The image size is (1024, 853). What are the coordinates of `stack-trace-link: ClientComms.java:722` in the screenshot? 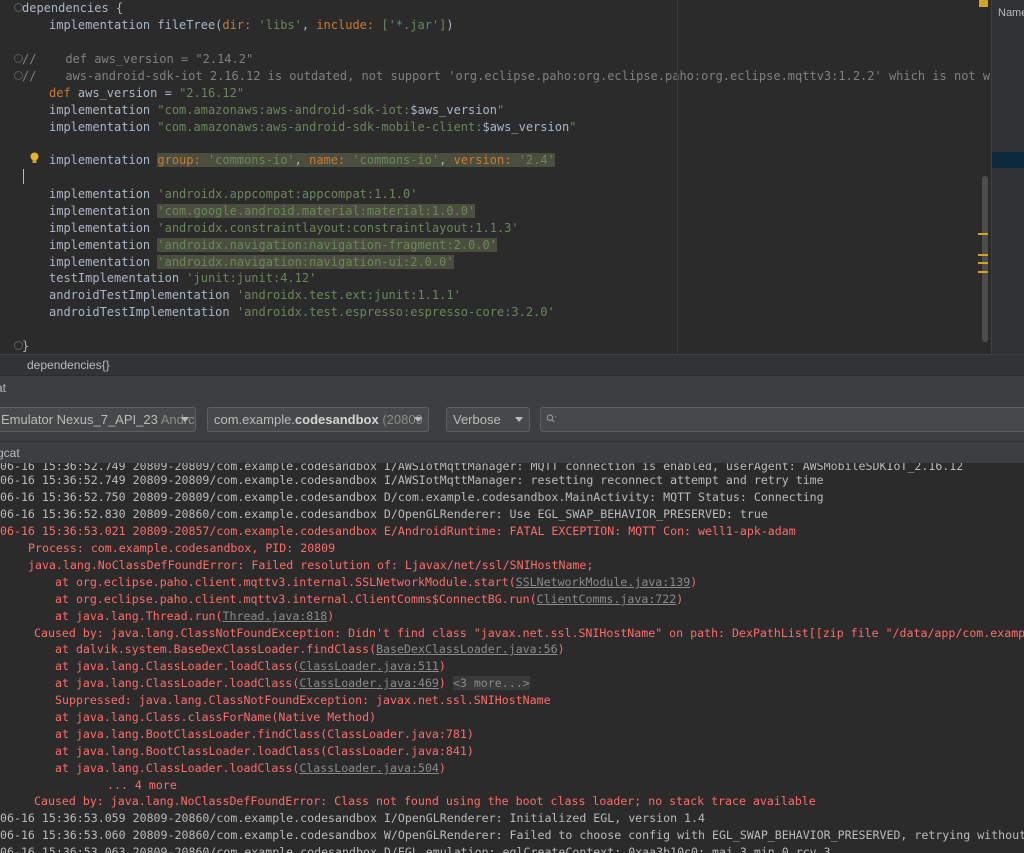 It's located at (607, 599).